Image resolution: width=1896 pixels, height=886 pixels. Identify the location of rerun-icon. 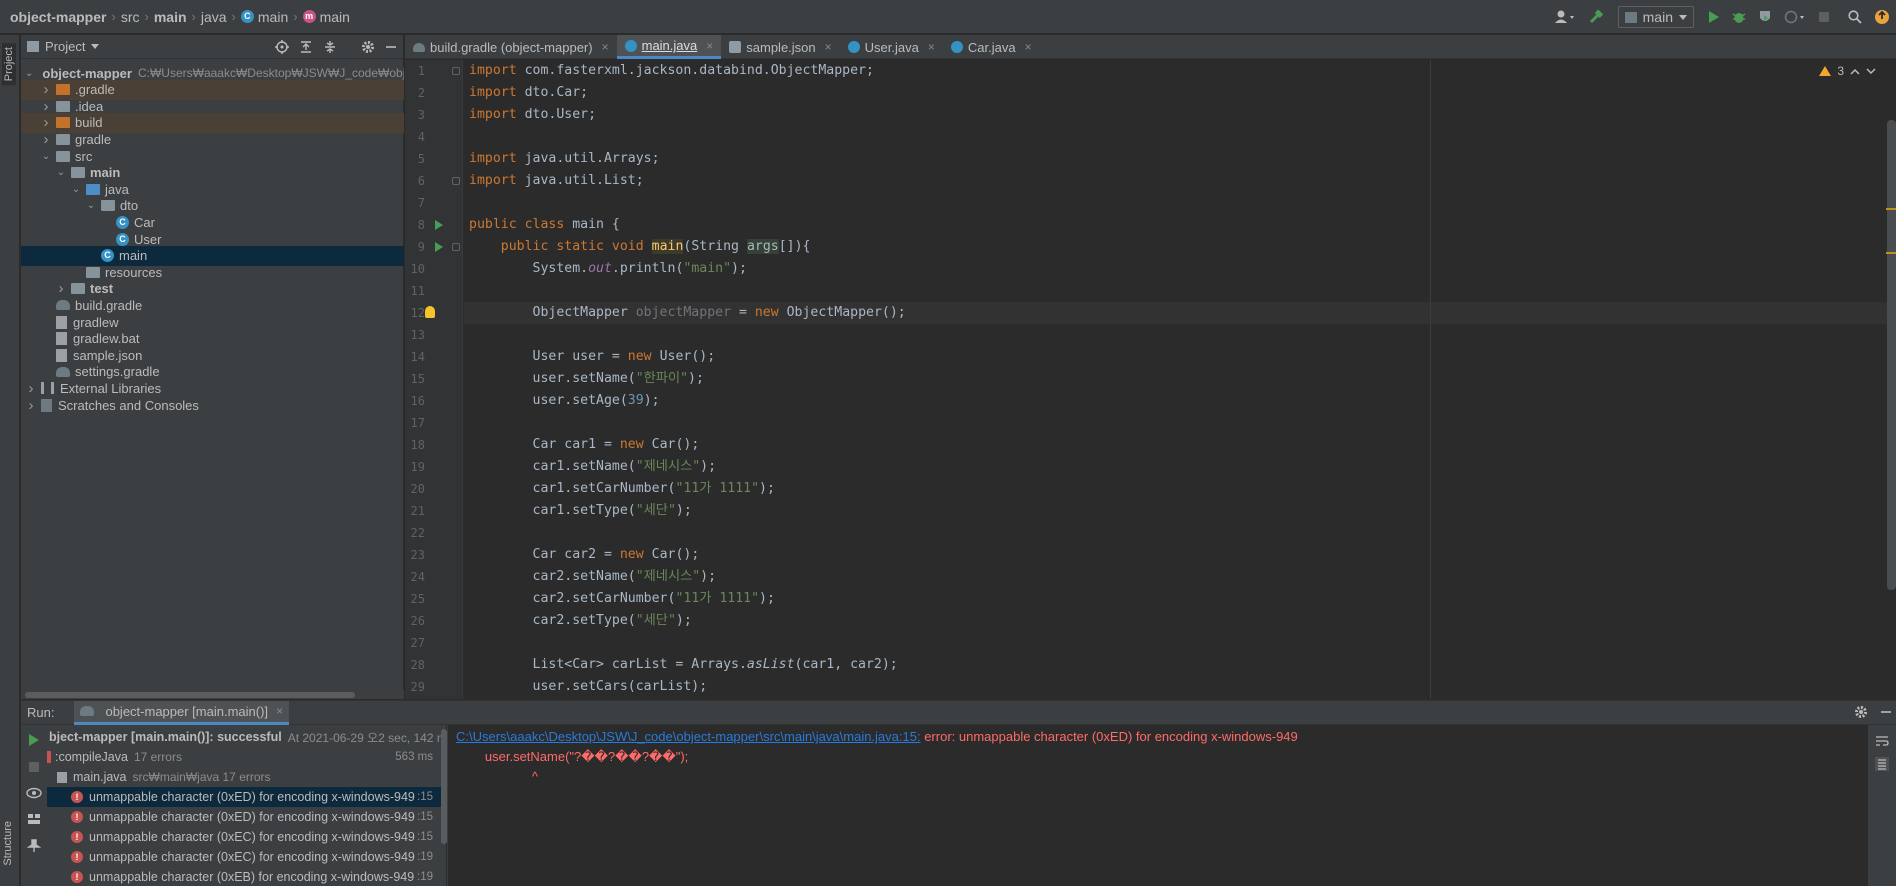
(34, 740).